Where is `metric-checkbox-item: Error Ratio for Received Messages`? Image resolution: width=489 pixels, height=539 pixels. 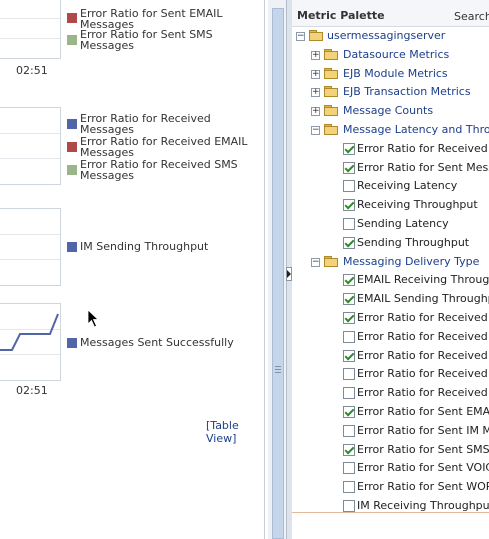 metric-checkbox-item: Error Ratio for Received Messages is located at coordinates (390, 151).